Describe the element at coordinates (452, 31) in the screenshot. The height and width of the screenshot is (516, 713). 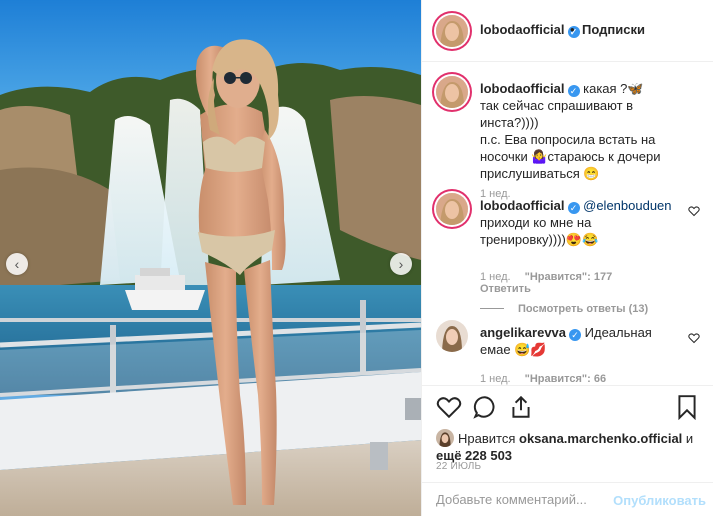
I see `author-avatar` at that location.